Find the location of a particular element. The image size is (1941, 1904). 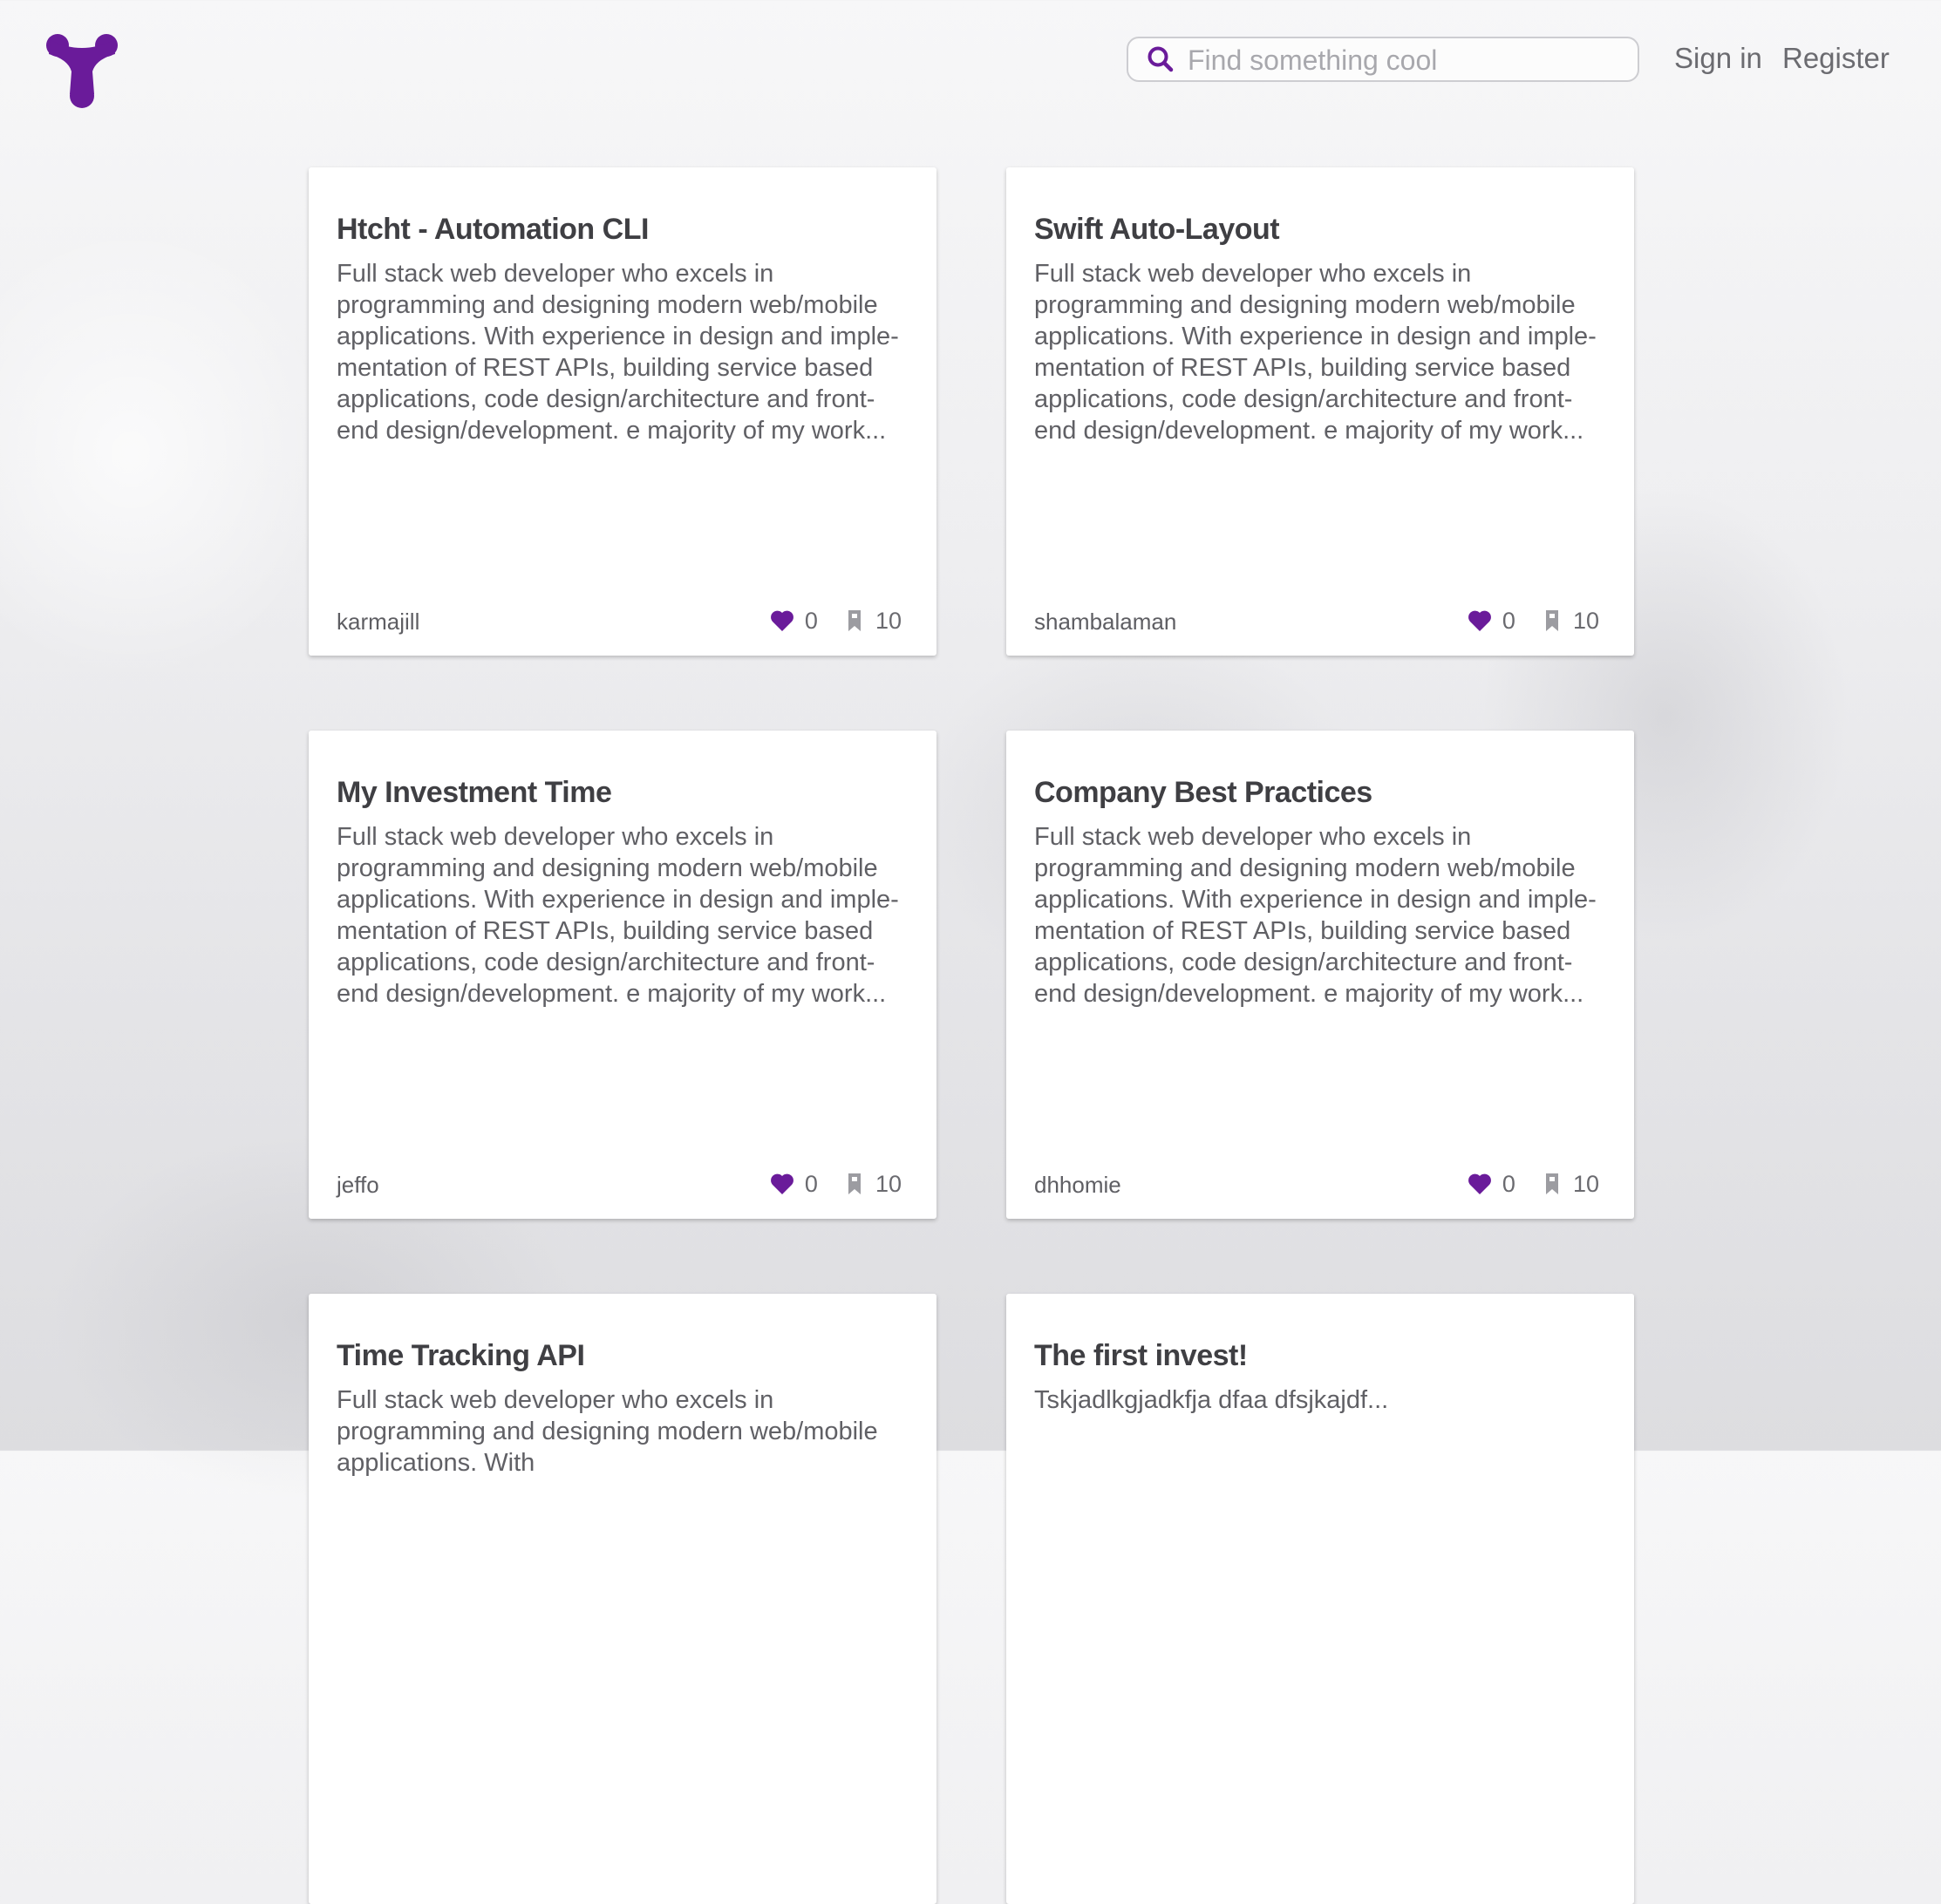

card-footer: dhhomie 0 10 is located at coordinates (1316, 1183).